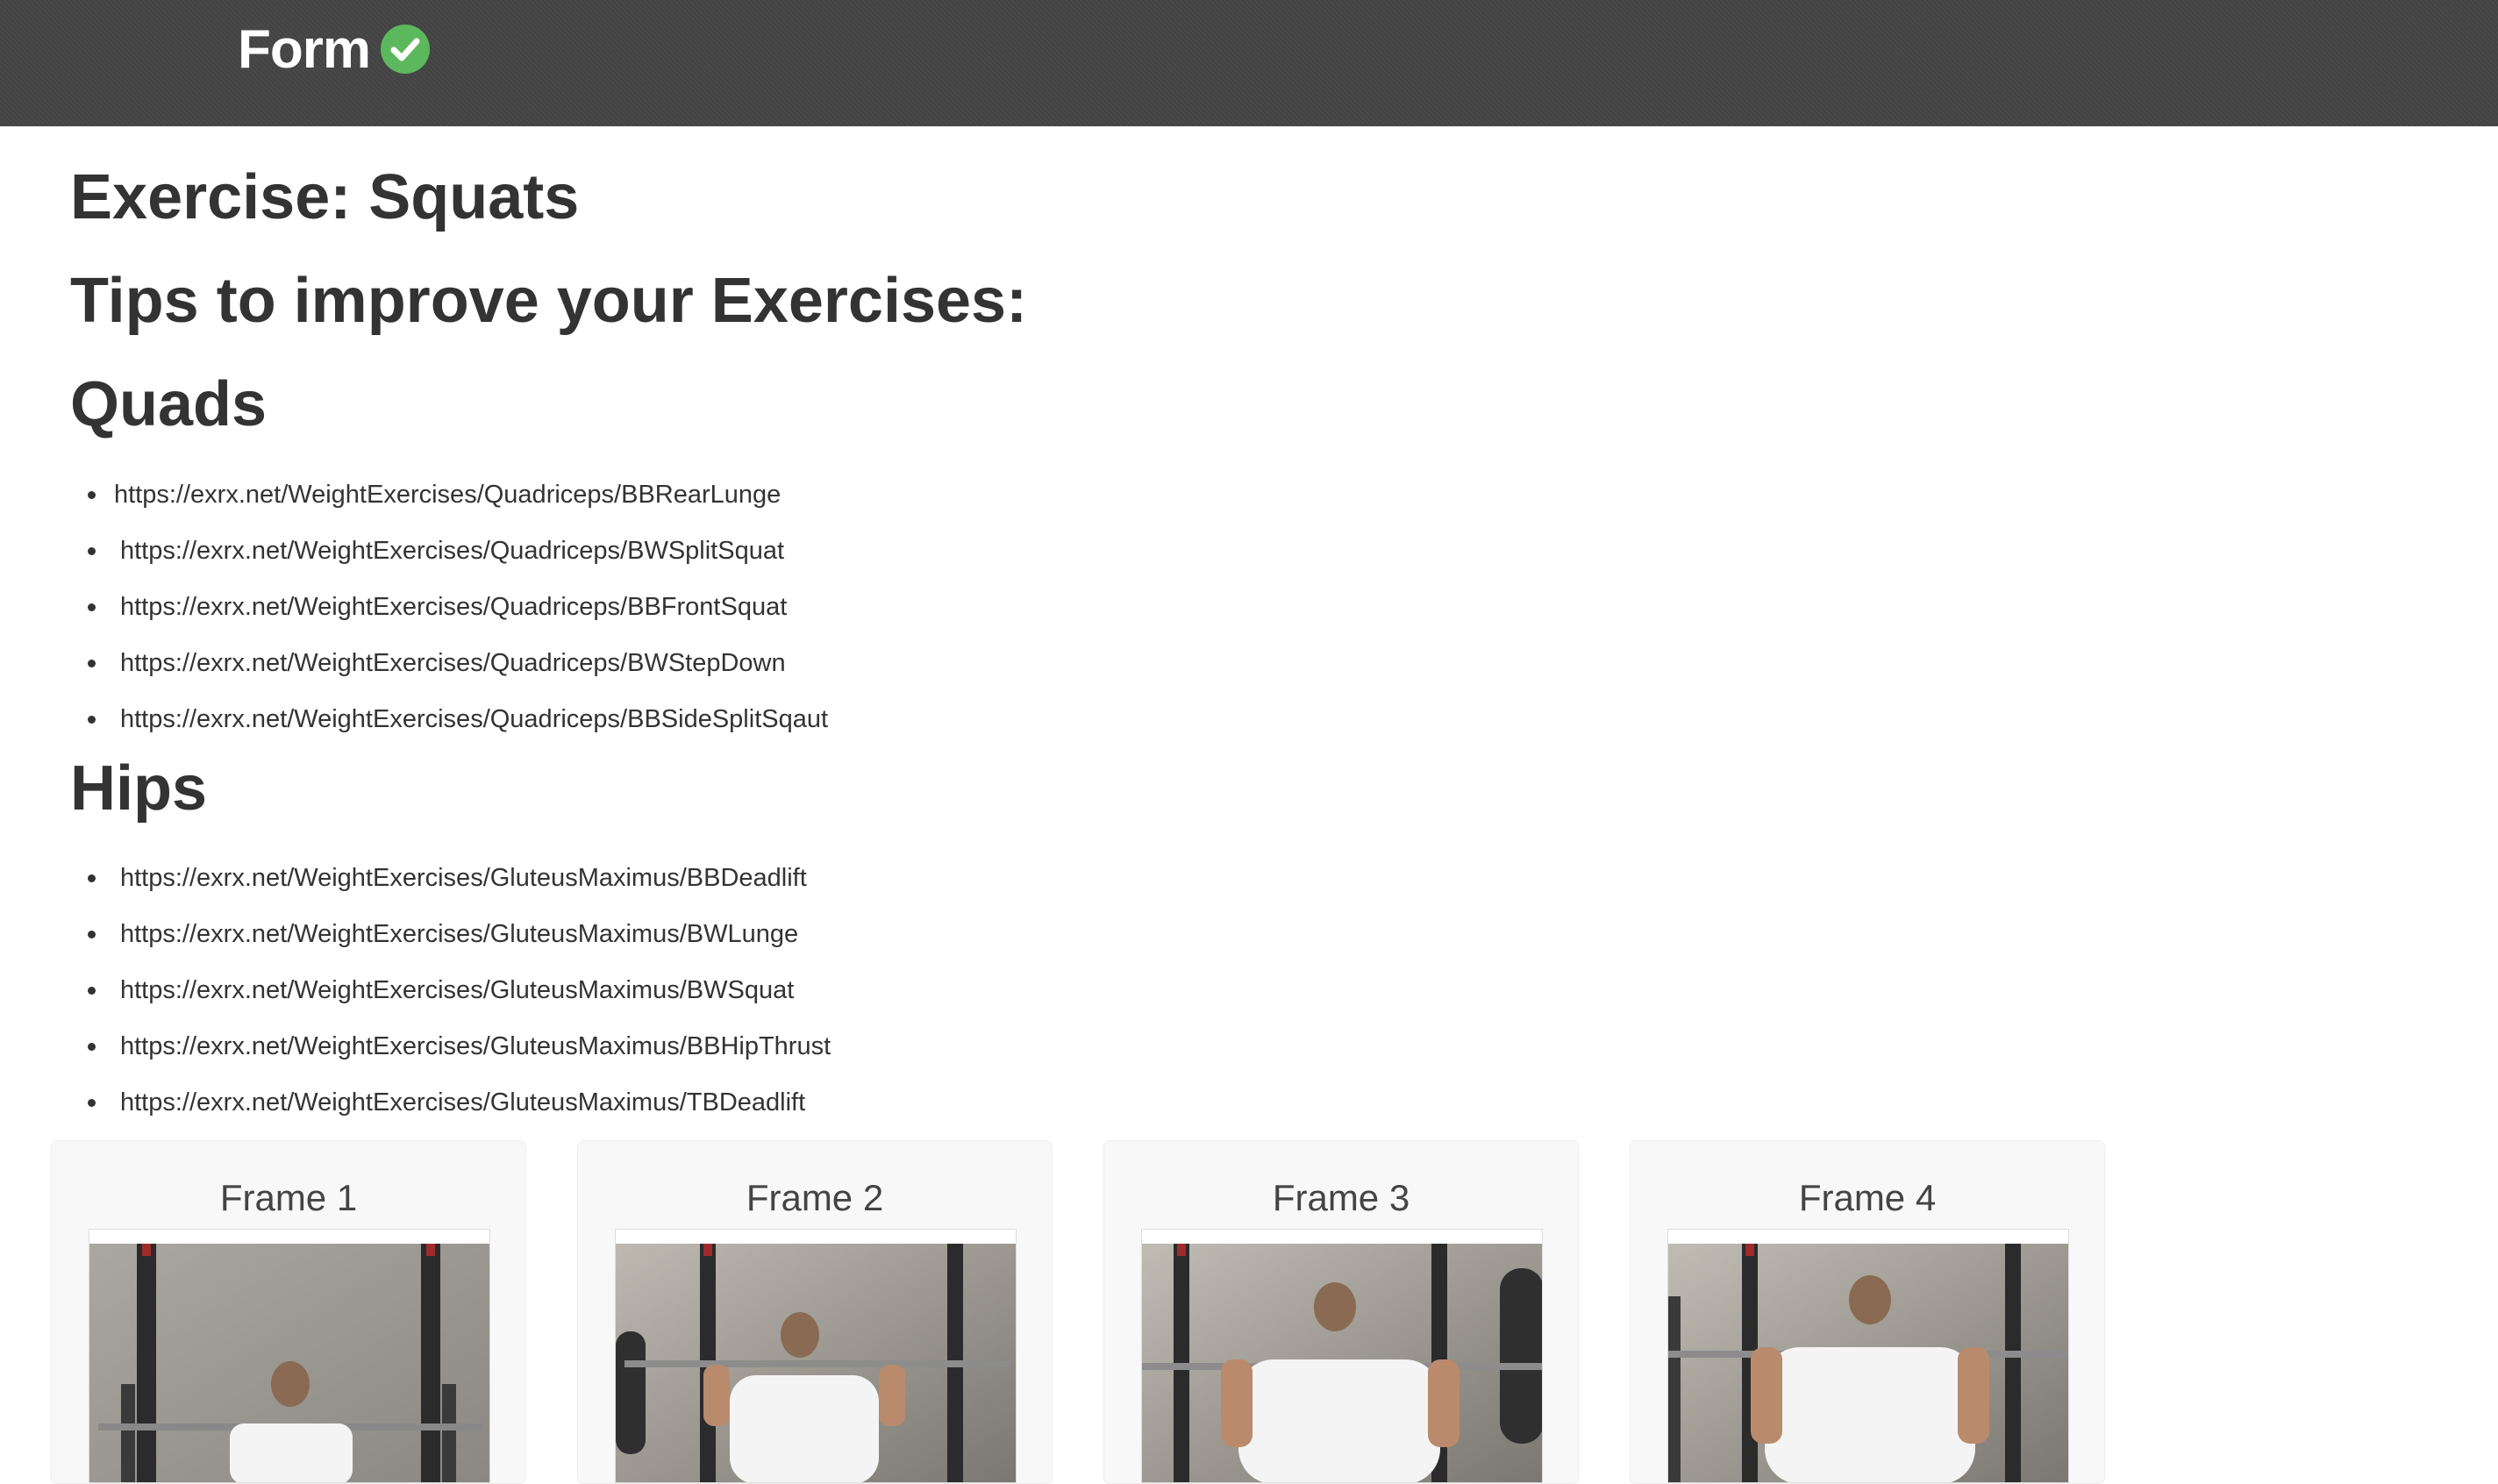  What do you see at coordinates (169, 404) in the screenshot?
I see `group-heading-quads: Quads` at bounding box center [169, 404].